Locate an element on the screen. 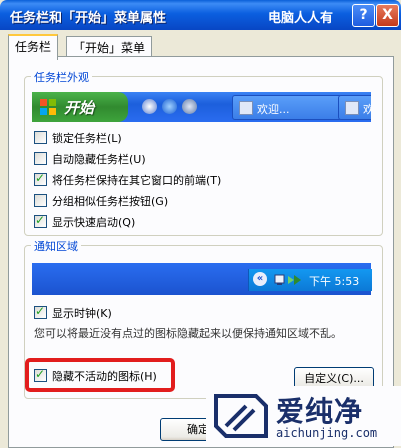 The image size is (401, 448). close-button: X is located at coordinates (387, 15).